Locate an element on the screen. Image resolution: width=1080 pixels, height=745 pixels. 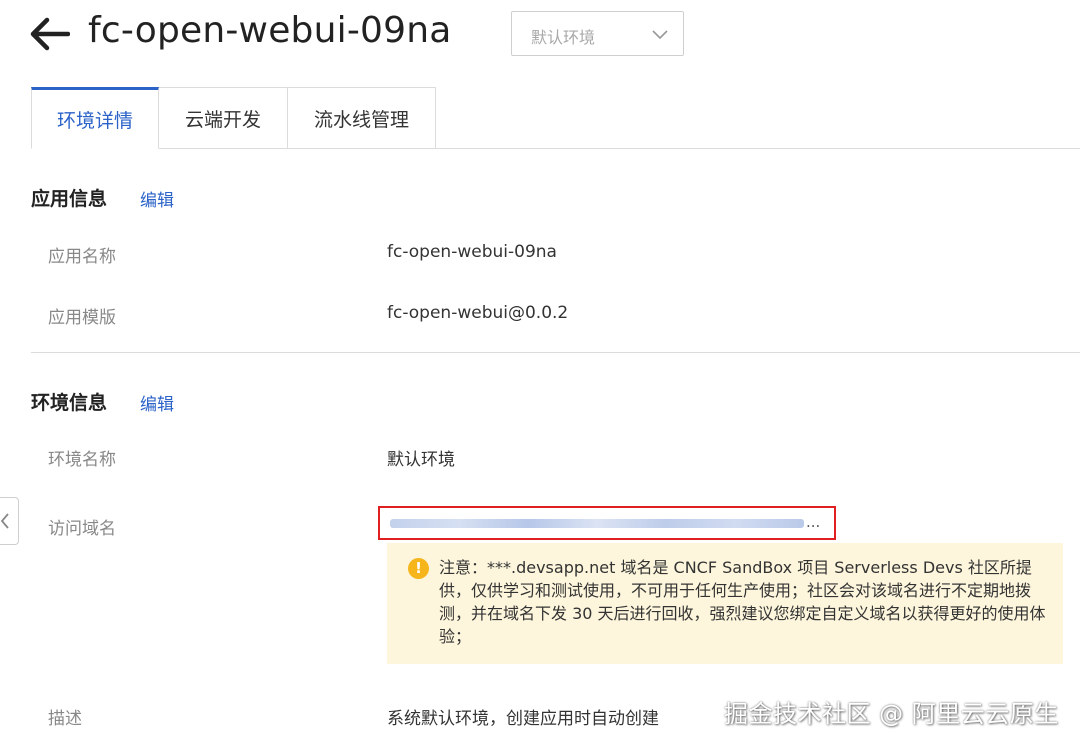
tab-pipeline-management: 流水线管理 is located at coordinates (362, 118).